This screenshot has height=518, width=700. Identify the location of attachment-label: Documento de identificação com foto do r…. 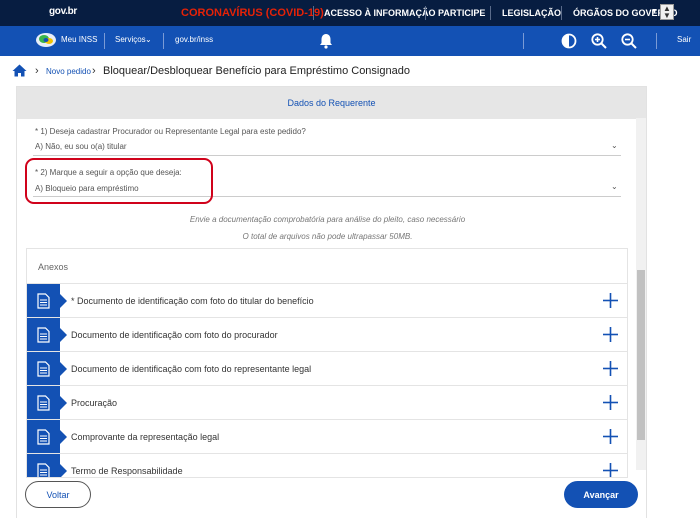
(191, 369).